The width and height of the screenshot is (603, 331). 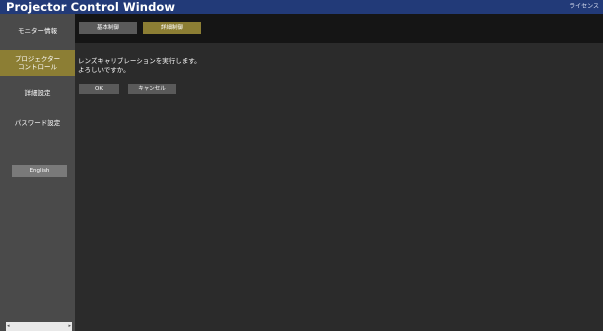 I want to click on tab-detail-control: 詳細制御, so click(x=172, y=28).